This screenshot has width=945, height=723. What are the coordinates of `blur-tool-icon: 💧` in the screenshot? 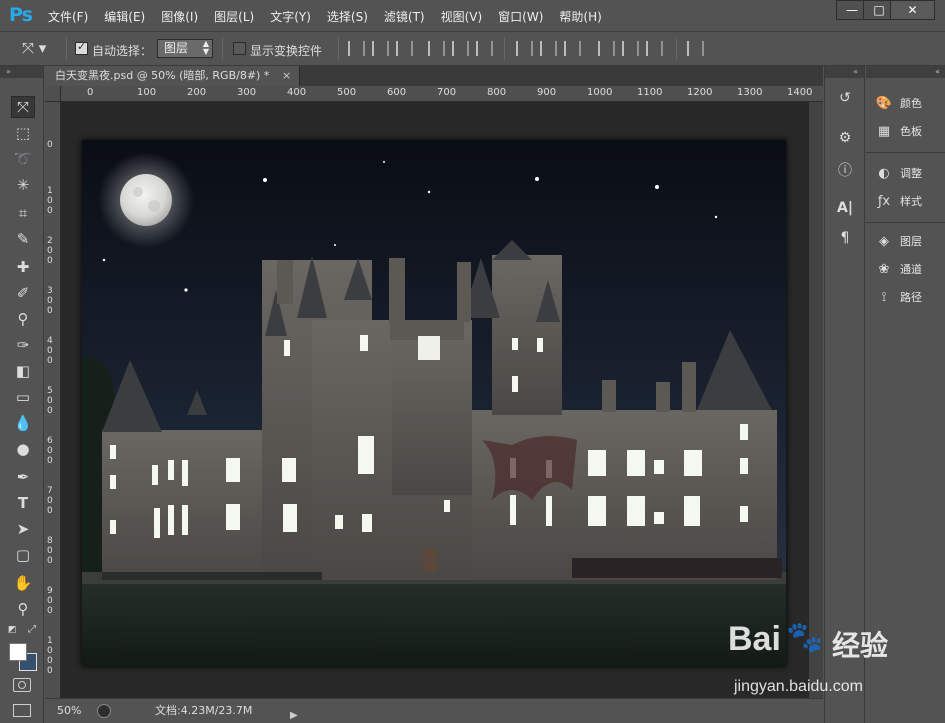 It's located at (23, 423).